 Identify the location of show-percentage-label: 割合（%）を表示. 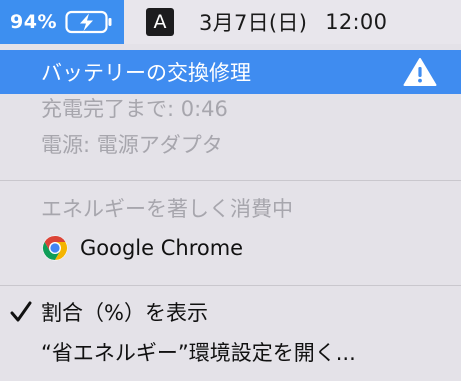
(124, 313).